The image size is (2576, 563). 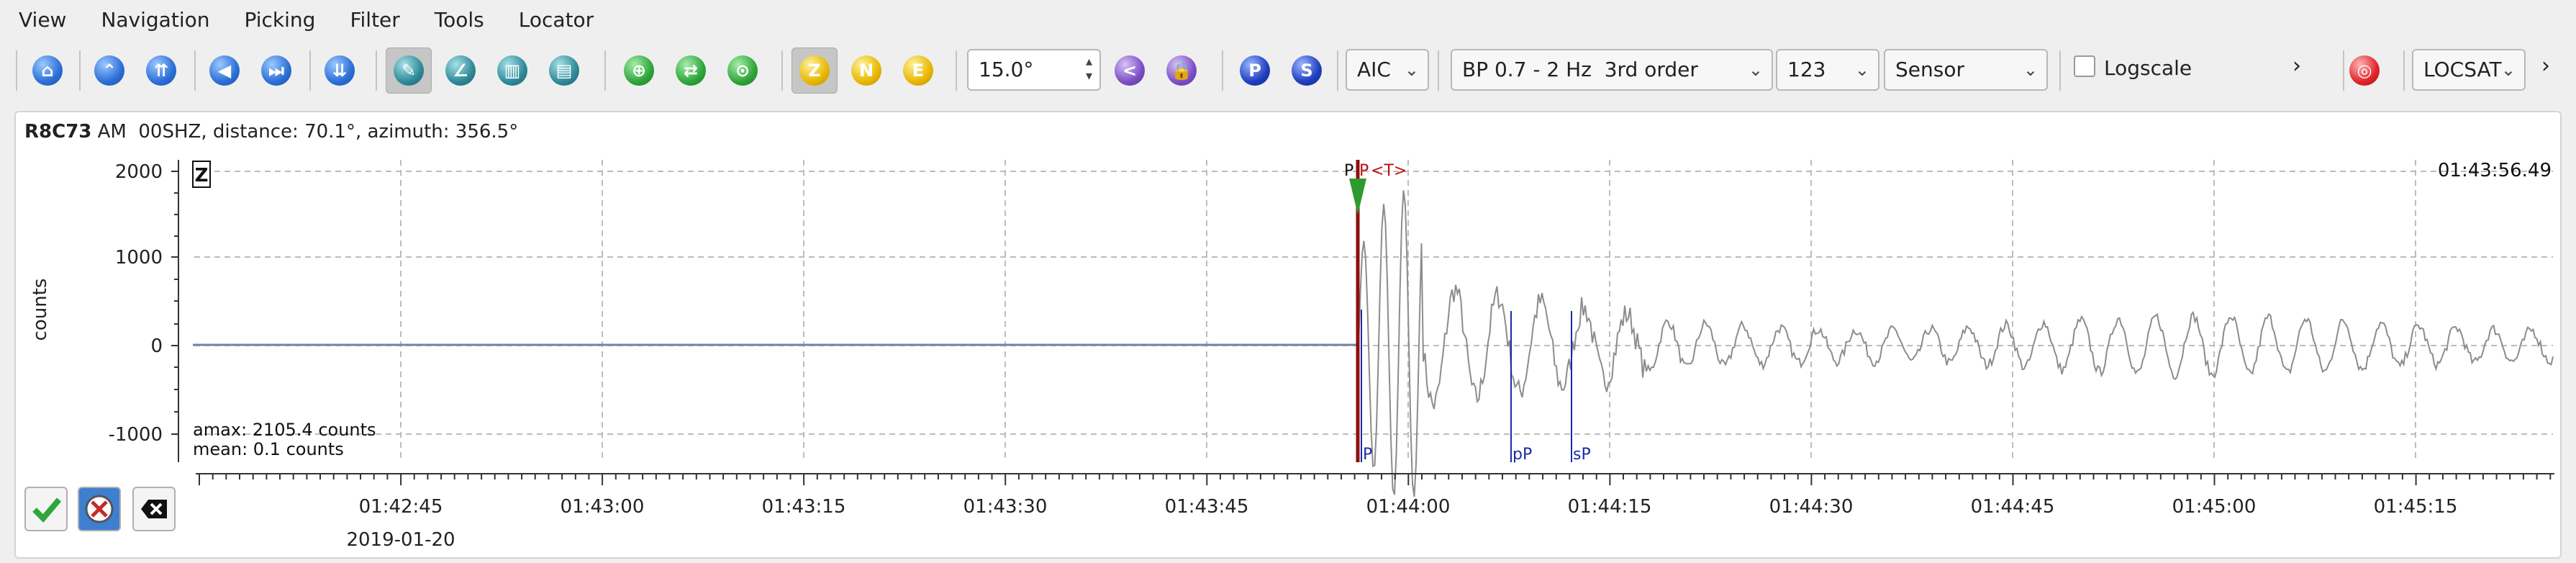 I want to click on locate-button: ◎, so click(x=2364, y=71).